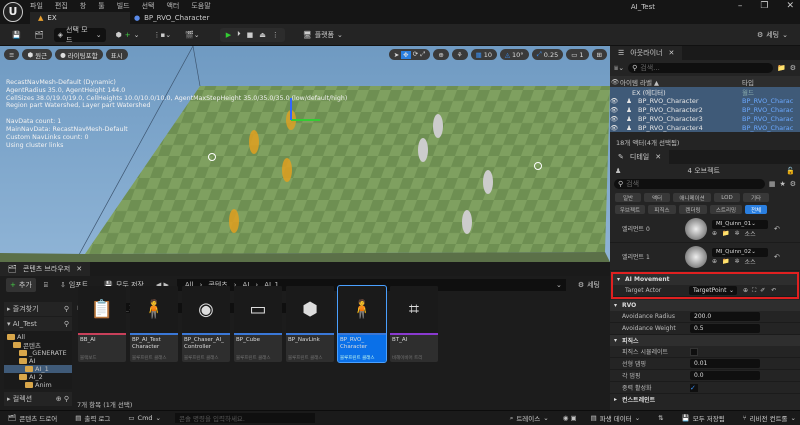  Describe the element at coordinates (692, 197) in the screenshot. I see `filter-animation: 애니메이션` at that location.